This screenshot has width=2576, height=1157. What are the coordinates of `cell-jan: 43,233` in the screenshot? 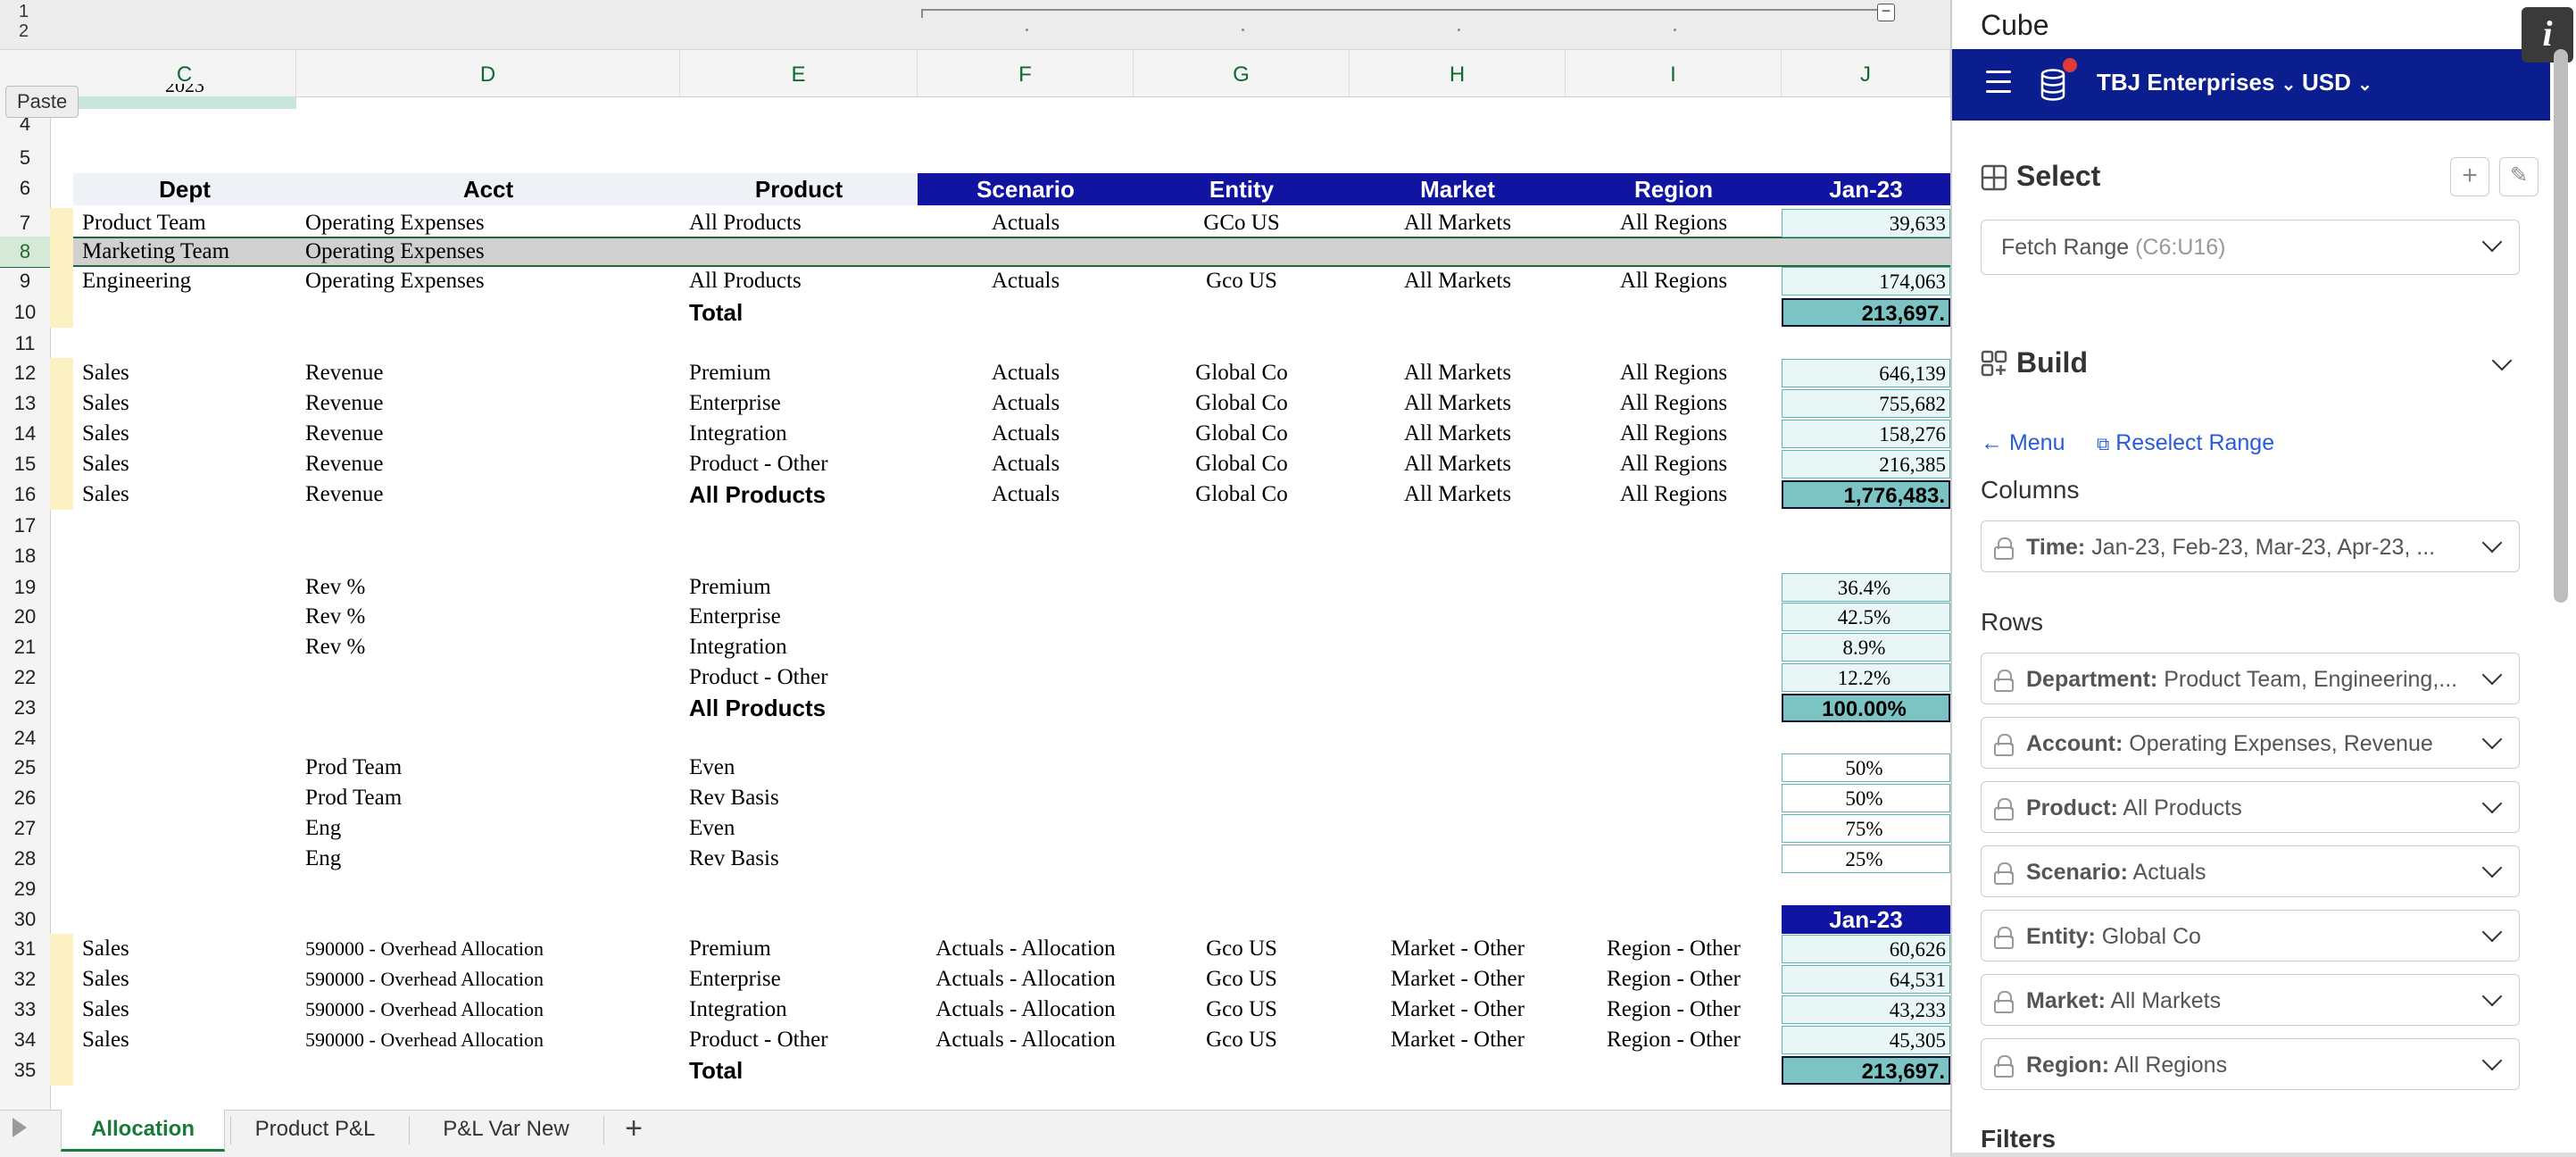 It's located at (1866, 1009).